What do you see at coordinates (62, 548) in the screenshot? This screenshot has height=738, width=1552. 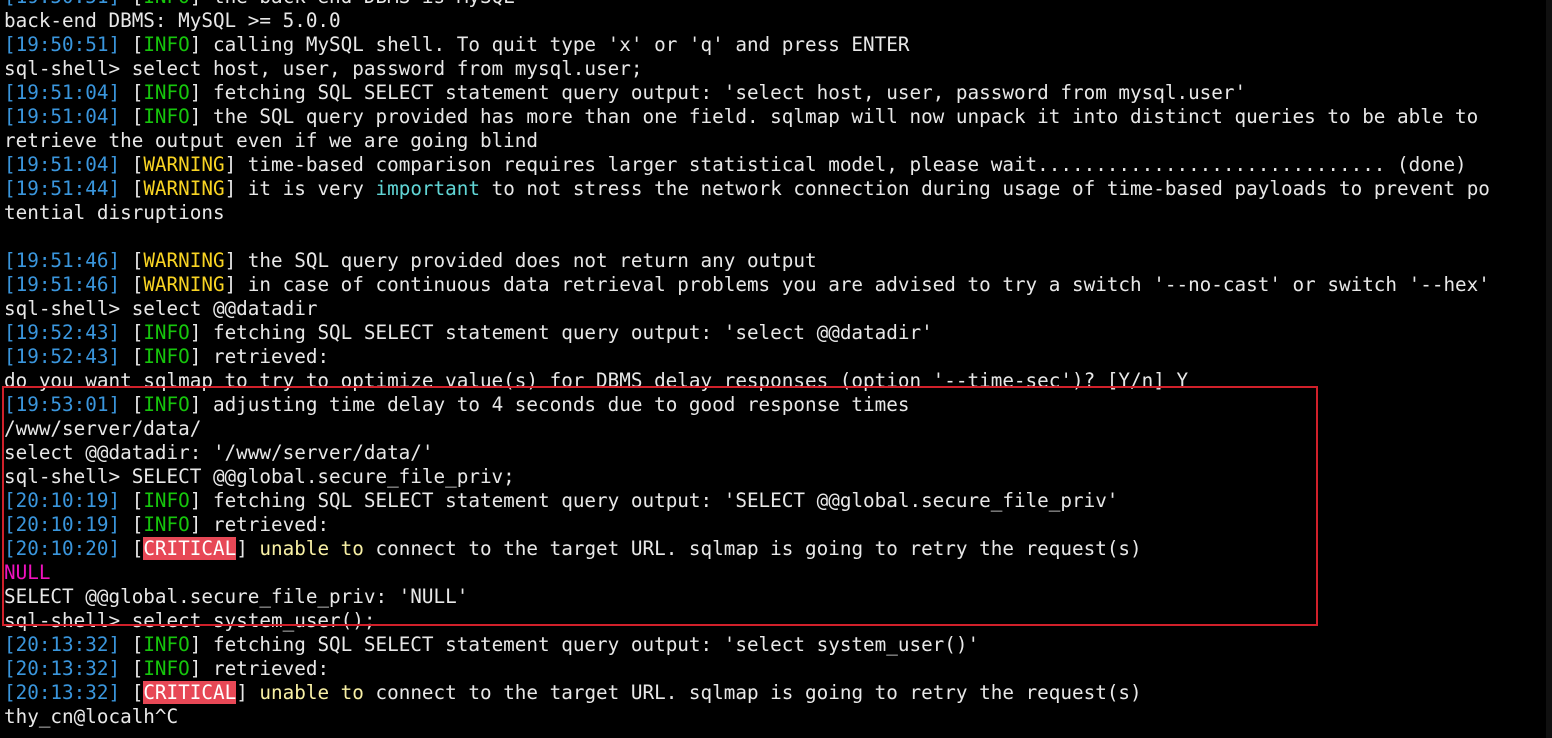 I see `timestamp: [20:10:20]` at bounding box center [62, 548].